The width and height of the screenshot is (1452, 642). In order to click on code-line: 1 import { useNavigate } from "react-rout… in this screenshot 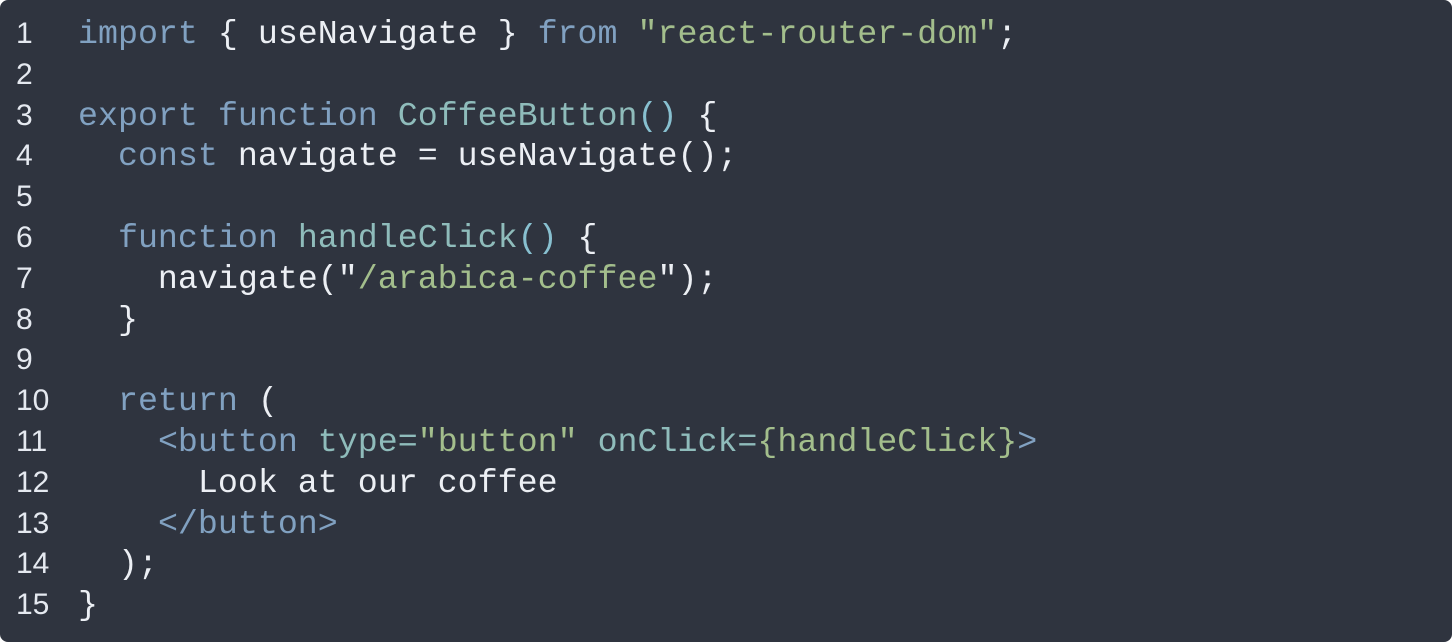, I will do `click(726, 34)`.